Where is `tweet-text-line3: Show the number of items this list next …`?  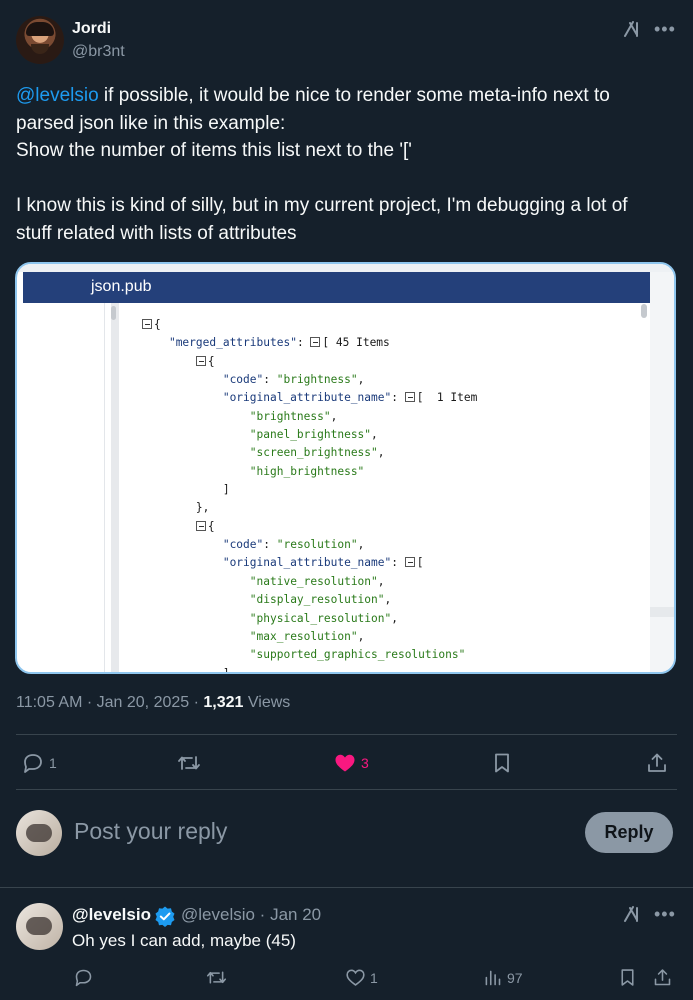
tweet-text-line3: Show the number of items this list next … is located at coordinates (214, 150).